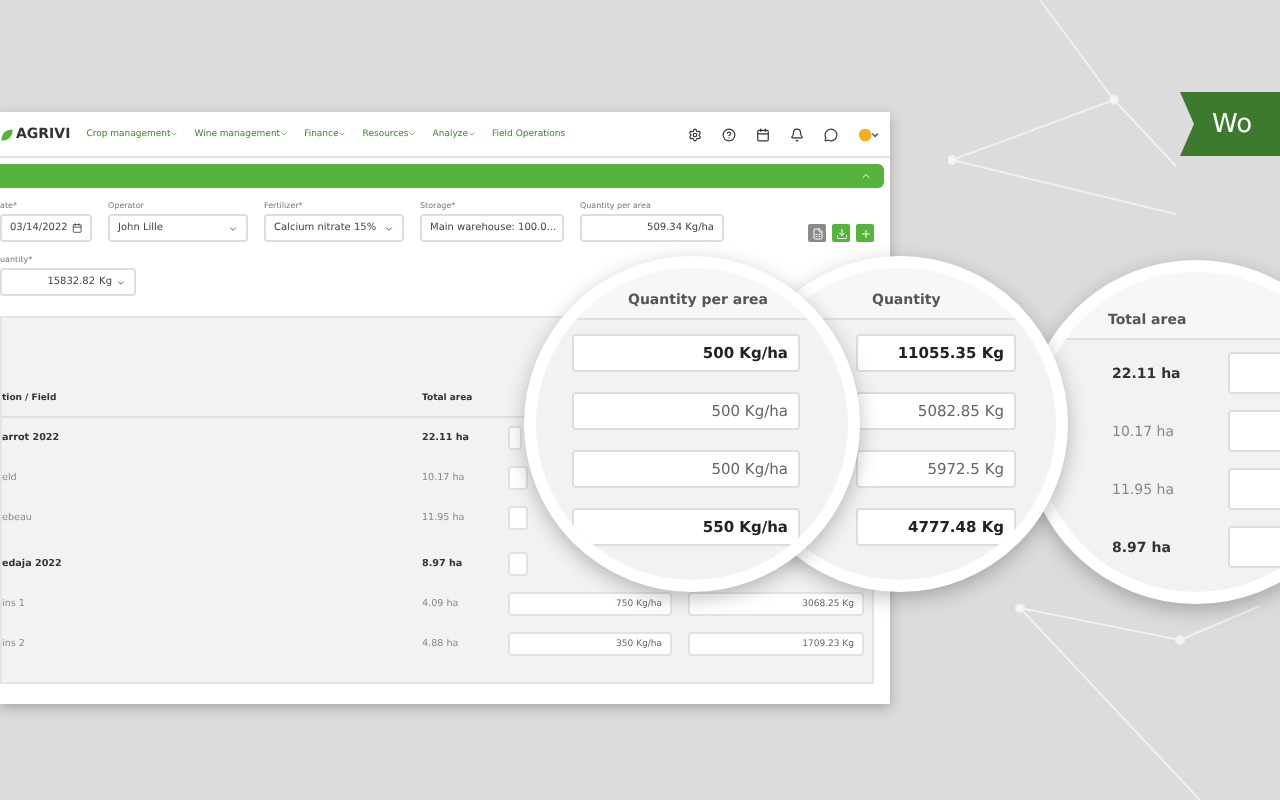  Describe the element at coordinates (797, 134) in the screenshot. I see `bell-icon` at that location.